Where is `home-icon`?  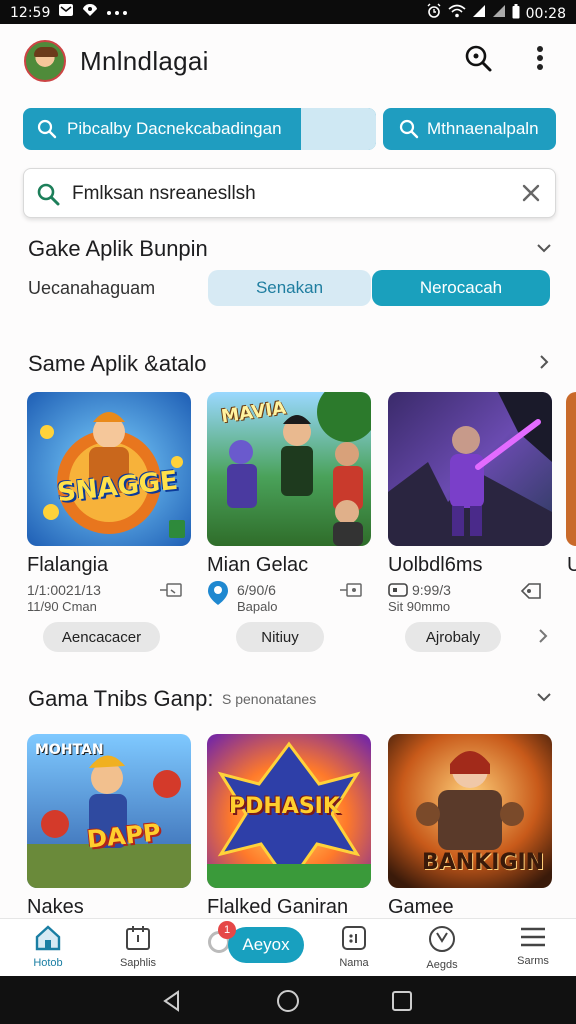 home-icon is located at coordinates (48, 940).